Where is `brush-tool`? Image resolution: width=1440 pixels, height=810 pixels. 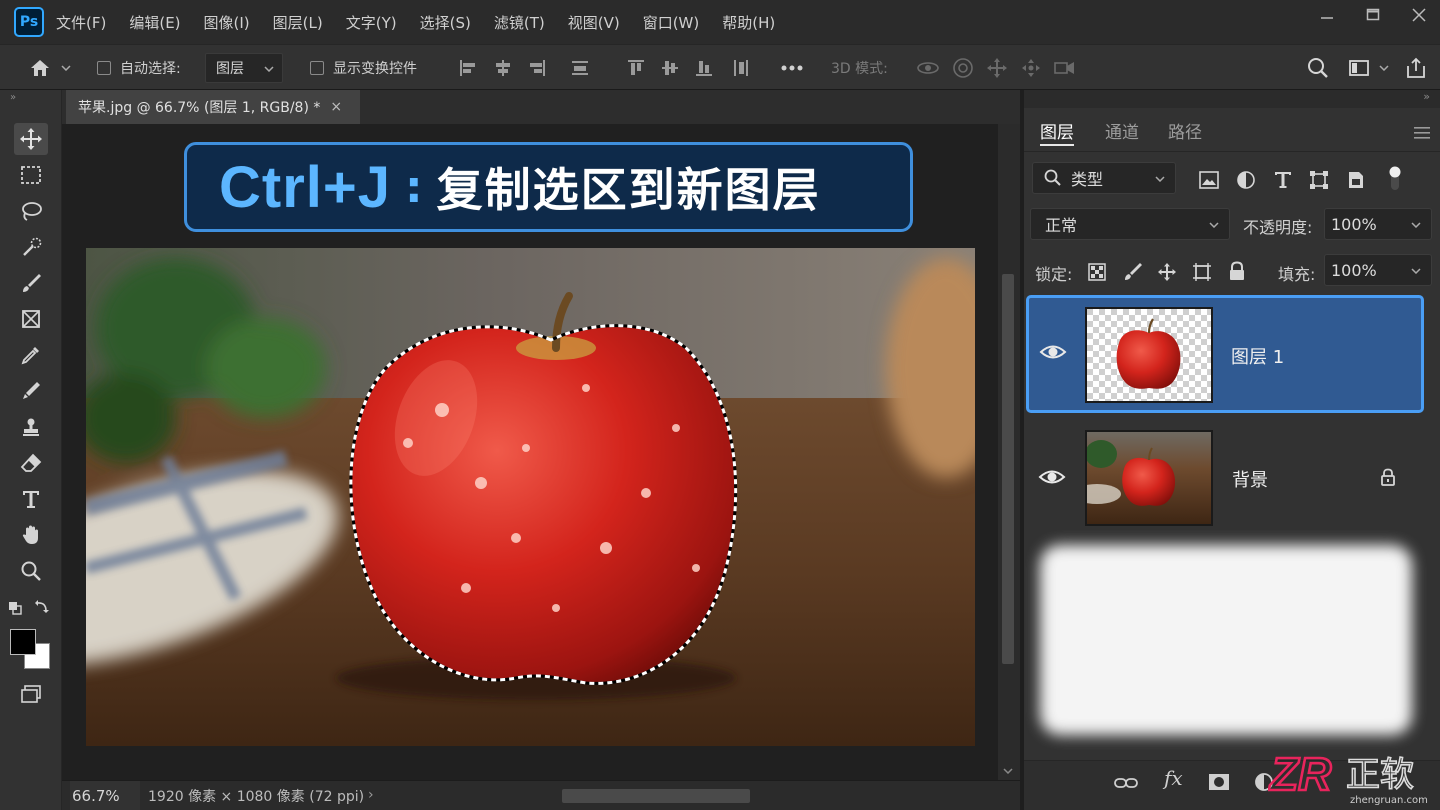 brush-tool is located at coordinates (31, 391).